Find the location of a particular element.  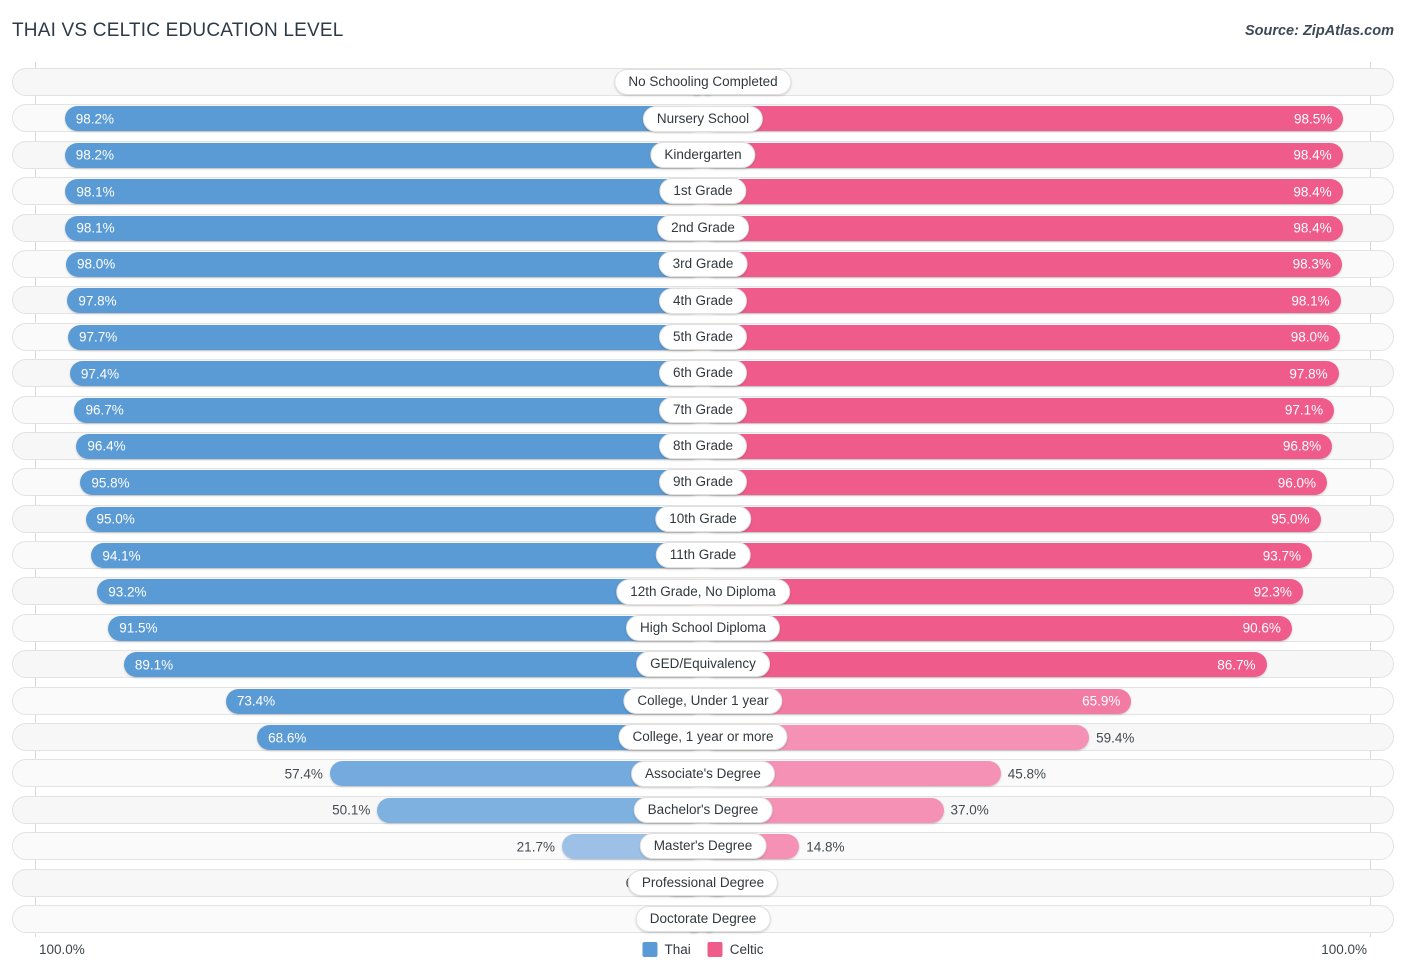

chart-row: 97.7% 98.0% 5th Grade is located at coordinates (703, 337).